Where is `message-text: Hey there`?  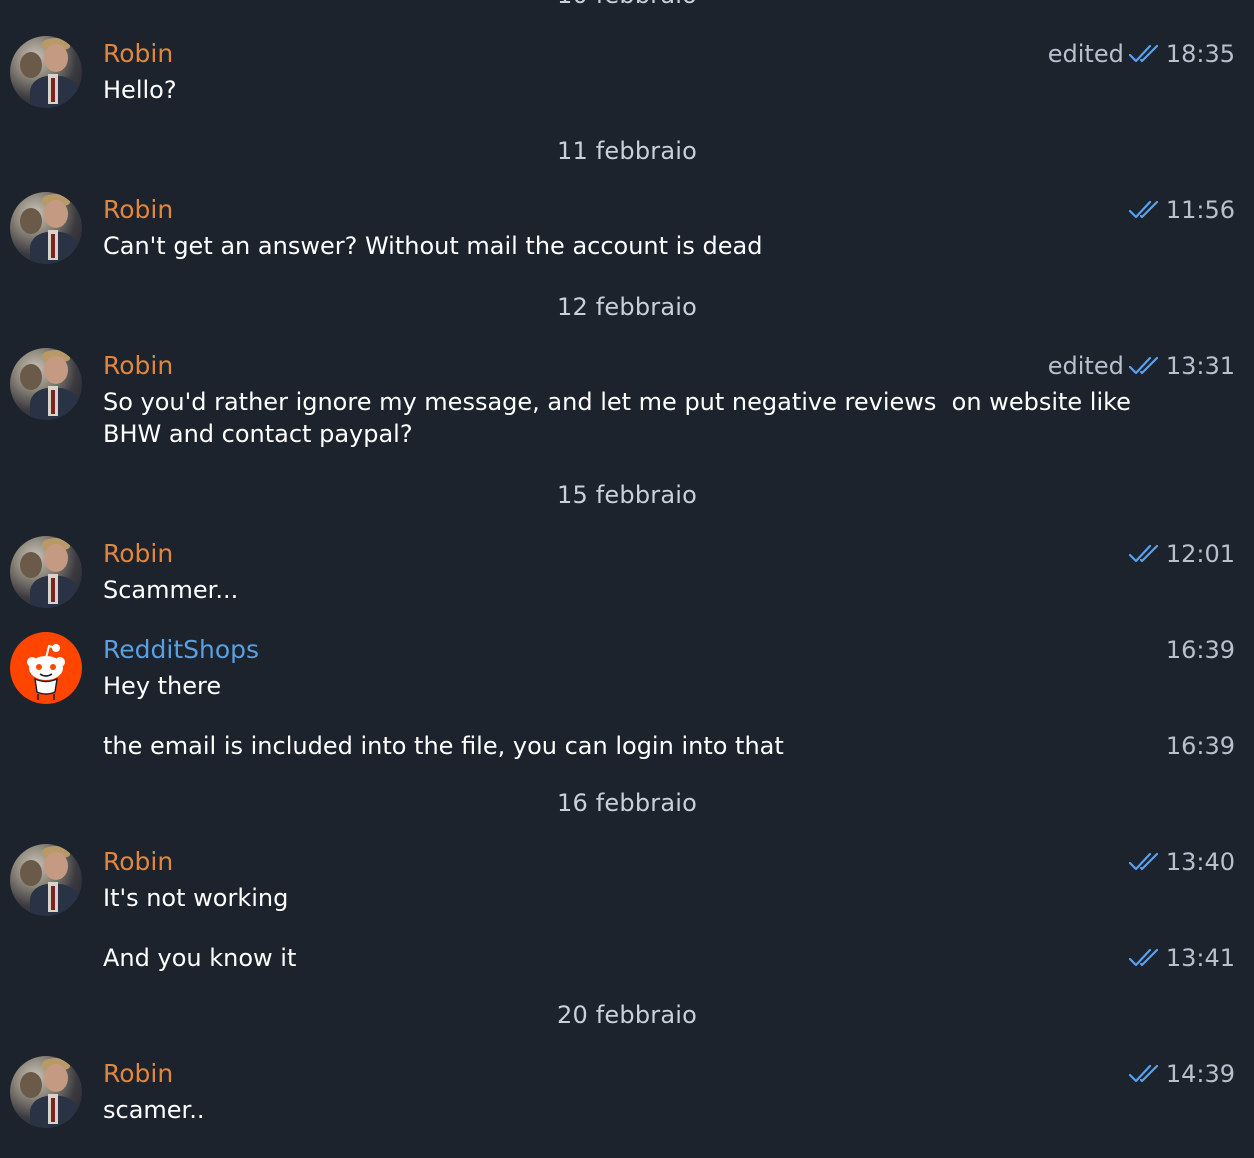
message-text: Hey there is located at coordinates (162, 686).